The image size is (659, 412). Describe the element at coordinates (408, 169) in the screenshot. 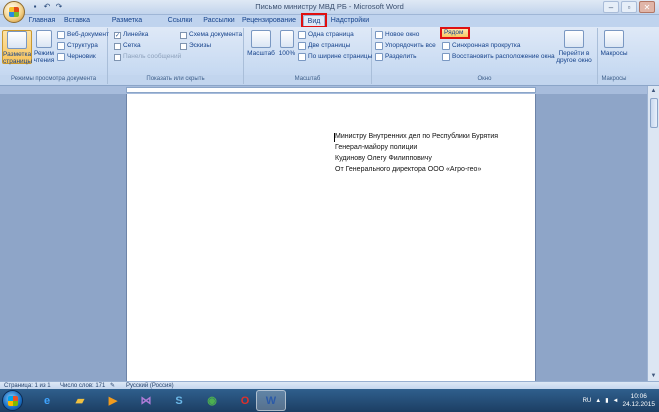

I see `document-line: От Генерального директора ООО «Агро-гео»` at that location.